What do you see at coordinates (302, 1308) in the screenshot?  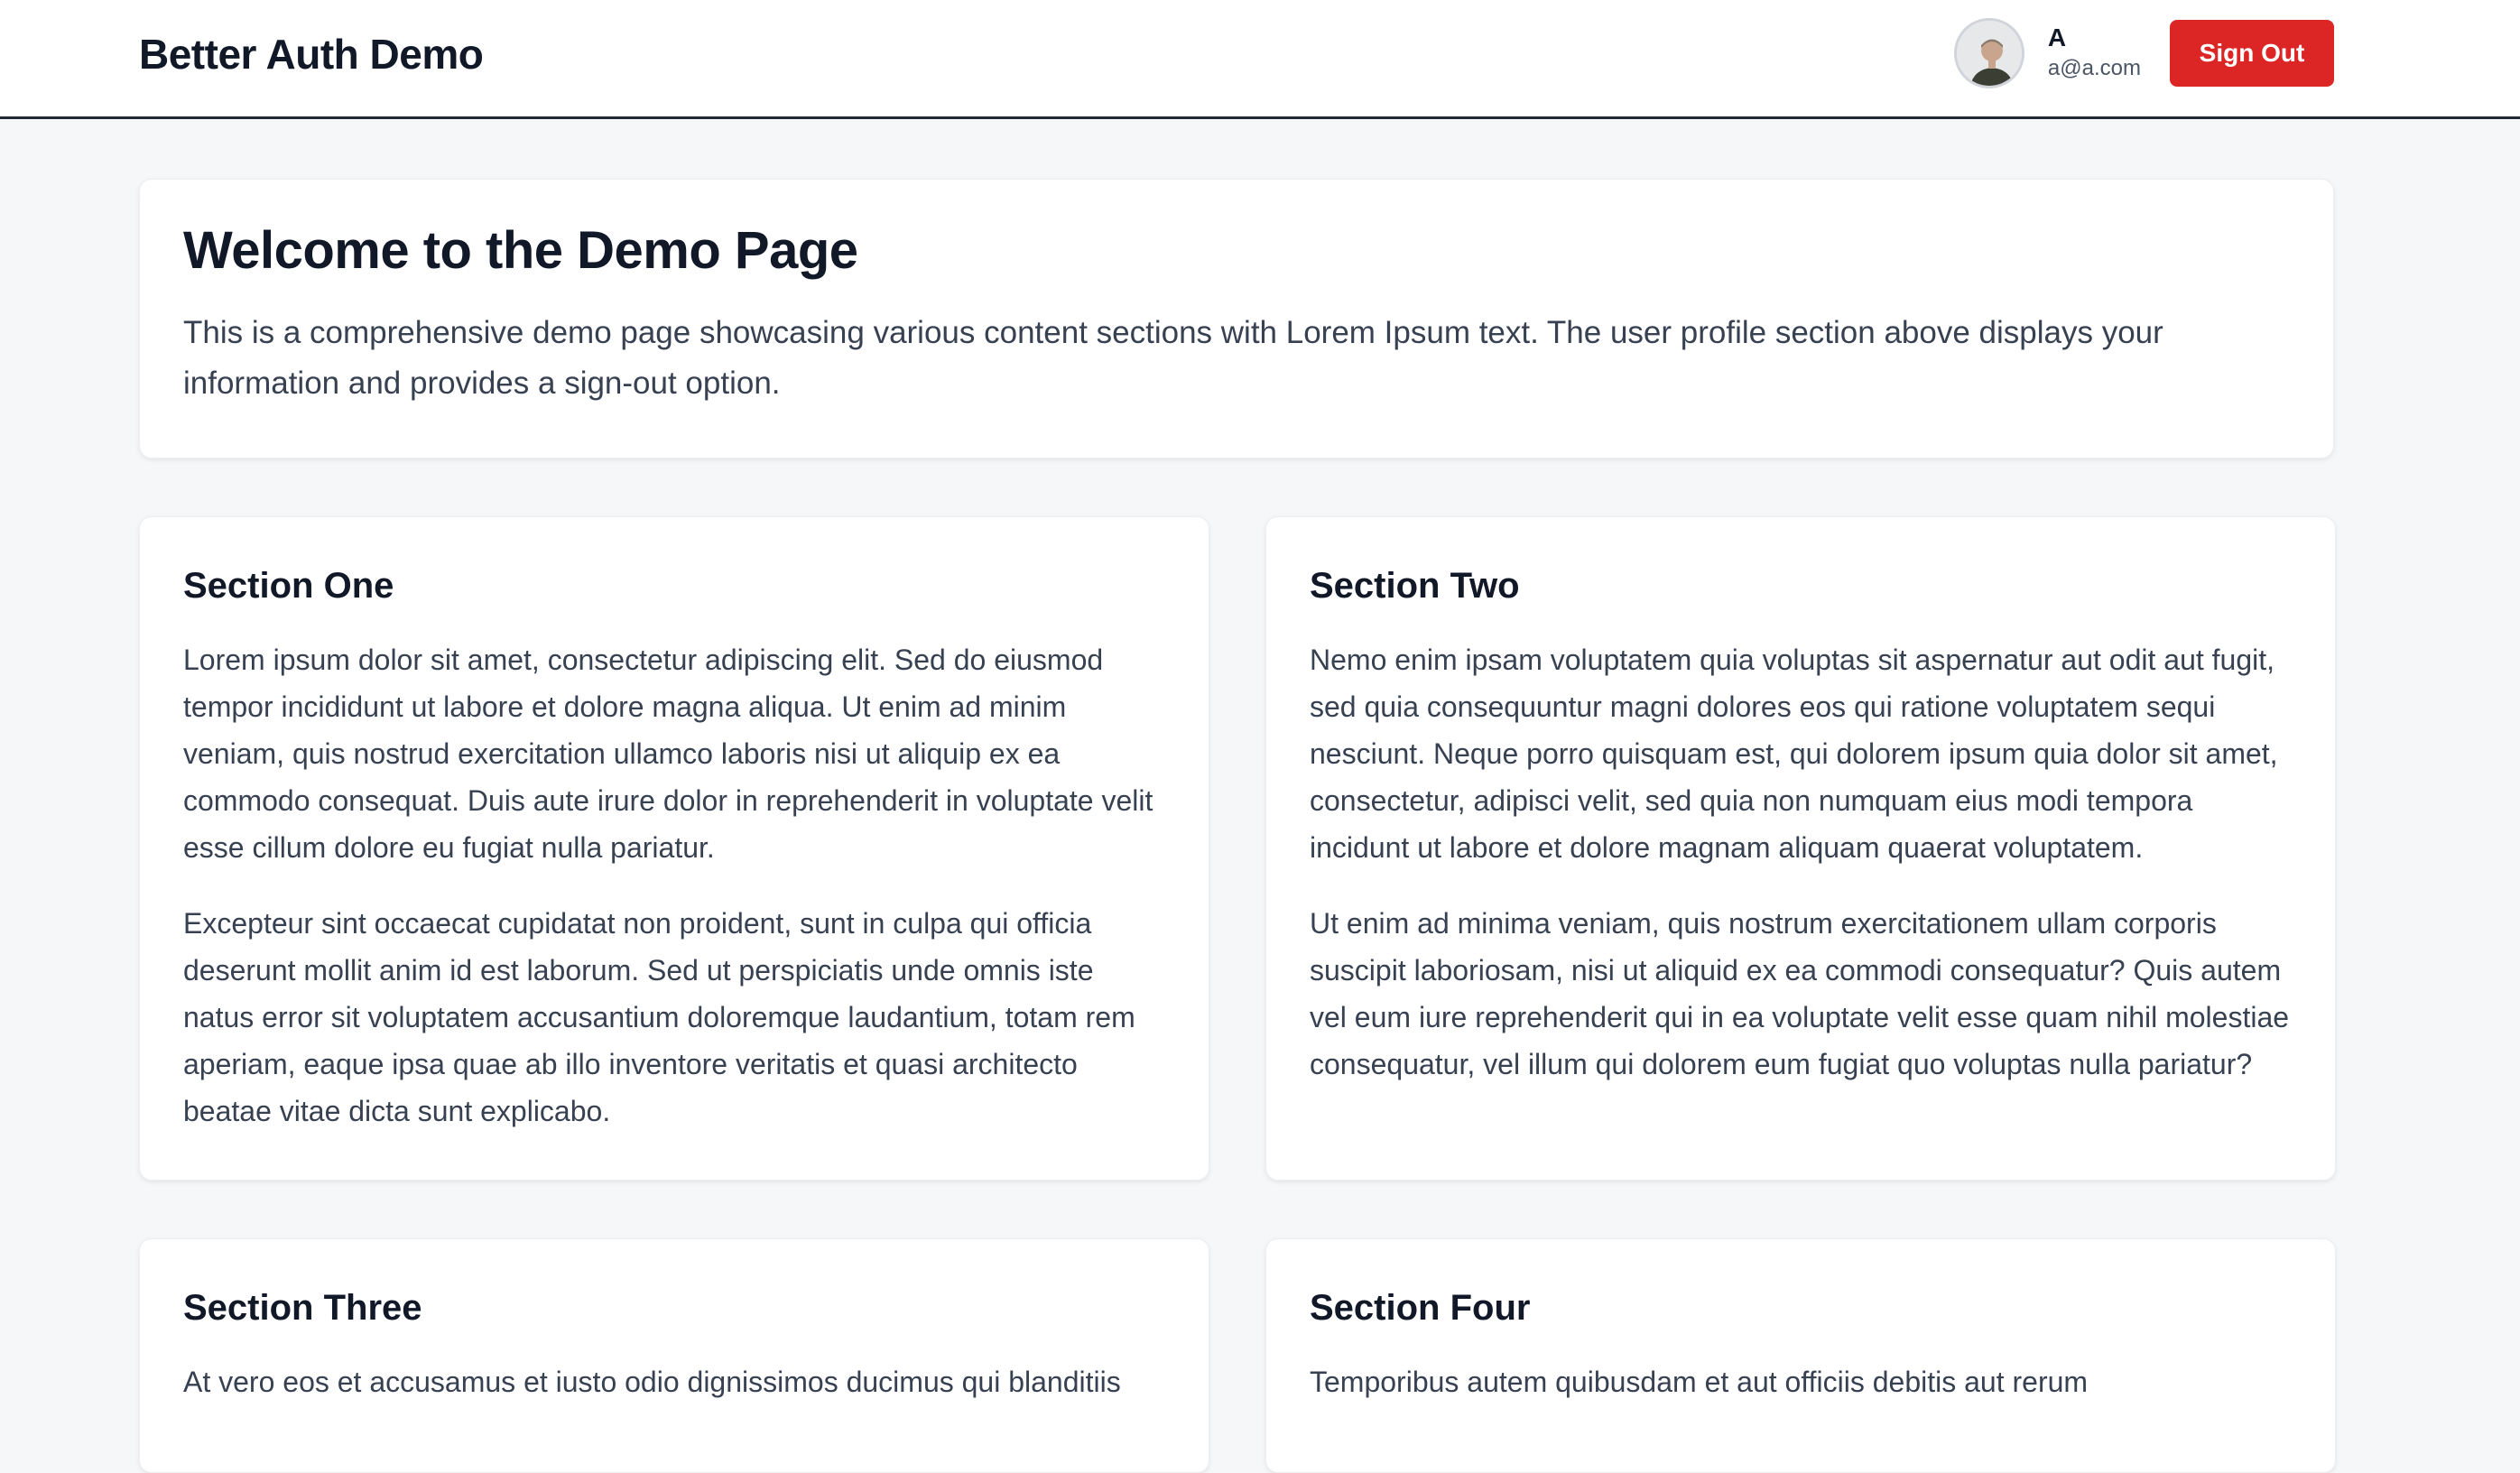 I see `section-title: Section Three` at bounding box center [302, 1308].